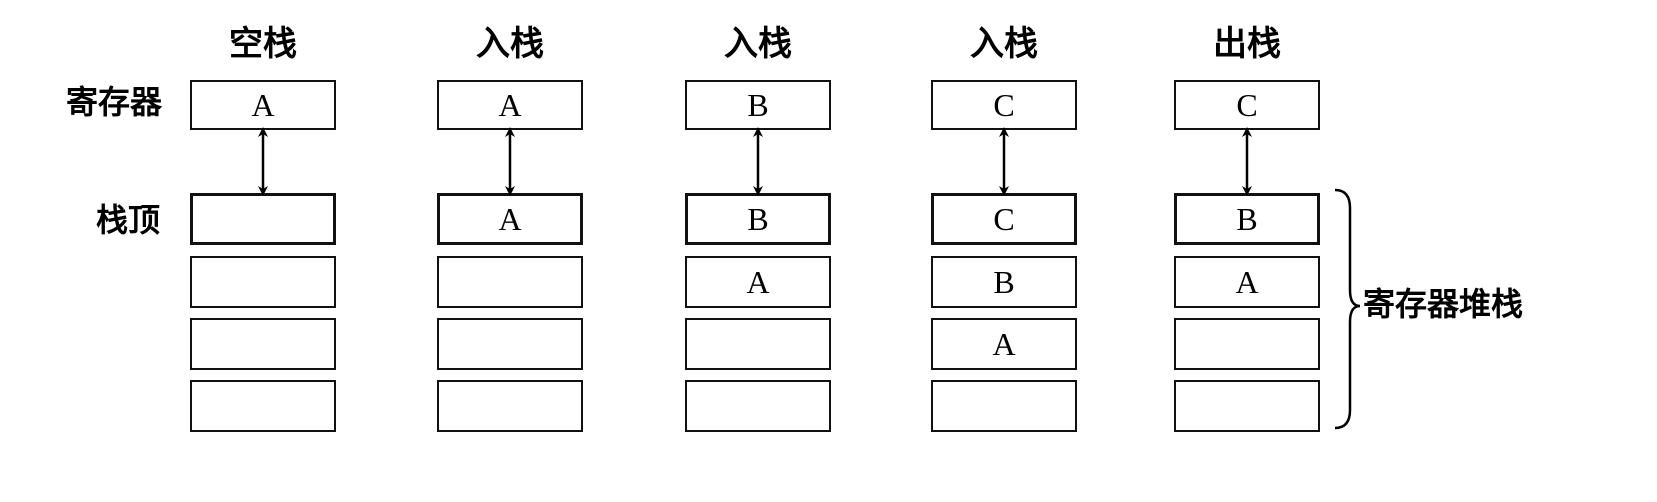 This screenshot has width=1657, height=502. Describe the element at coordinates (1004, 219) in the screenshot. I see `stack-slot: C` at that location.